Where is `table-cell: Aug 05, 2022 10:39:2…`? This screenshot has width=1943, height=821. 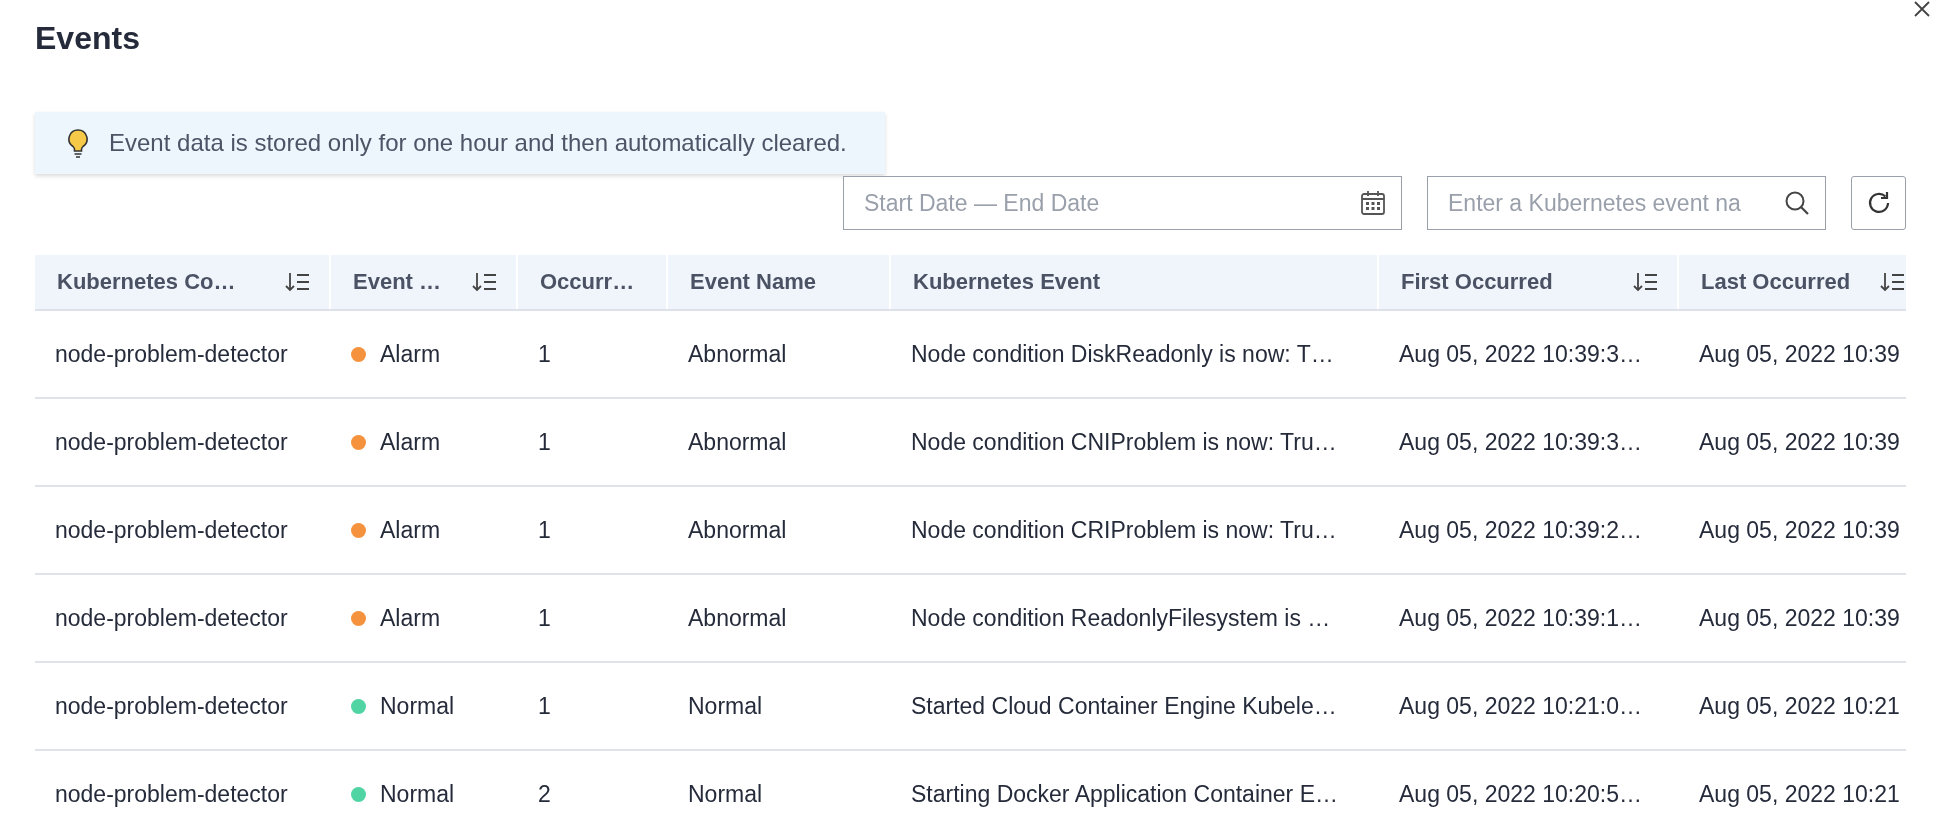 table-cell: Aug 05, 2022 10:39:2… is located at coordinates (1520, 530).